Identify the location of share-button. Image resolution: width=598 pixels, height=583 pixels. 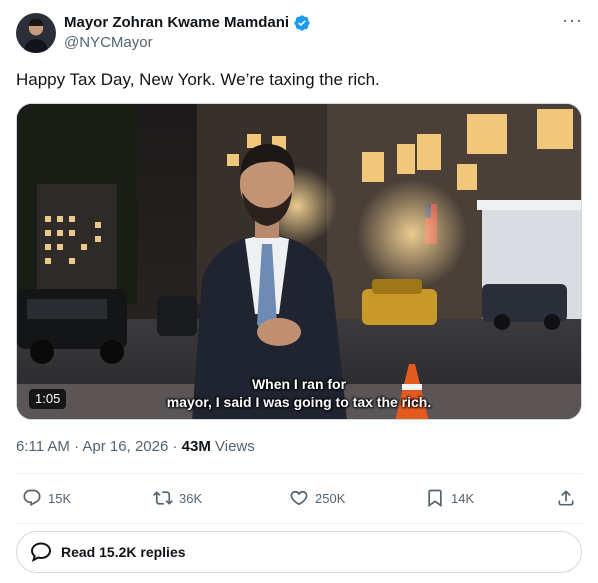
(566, 498).